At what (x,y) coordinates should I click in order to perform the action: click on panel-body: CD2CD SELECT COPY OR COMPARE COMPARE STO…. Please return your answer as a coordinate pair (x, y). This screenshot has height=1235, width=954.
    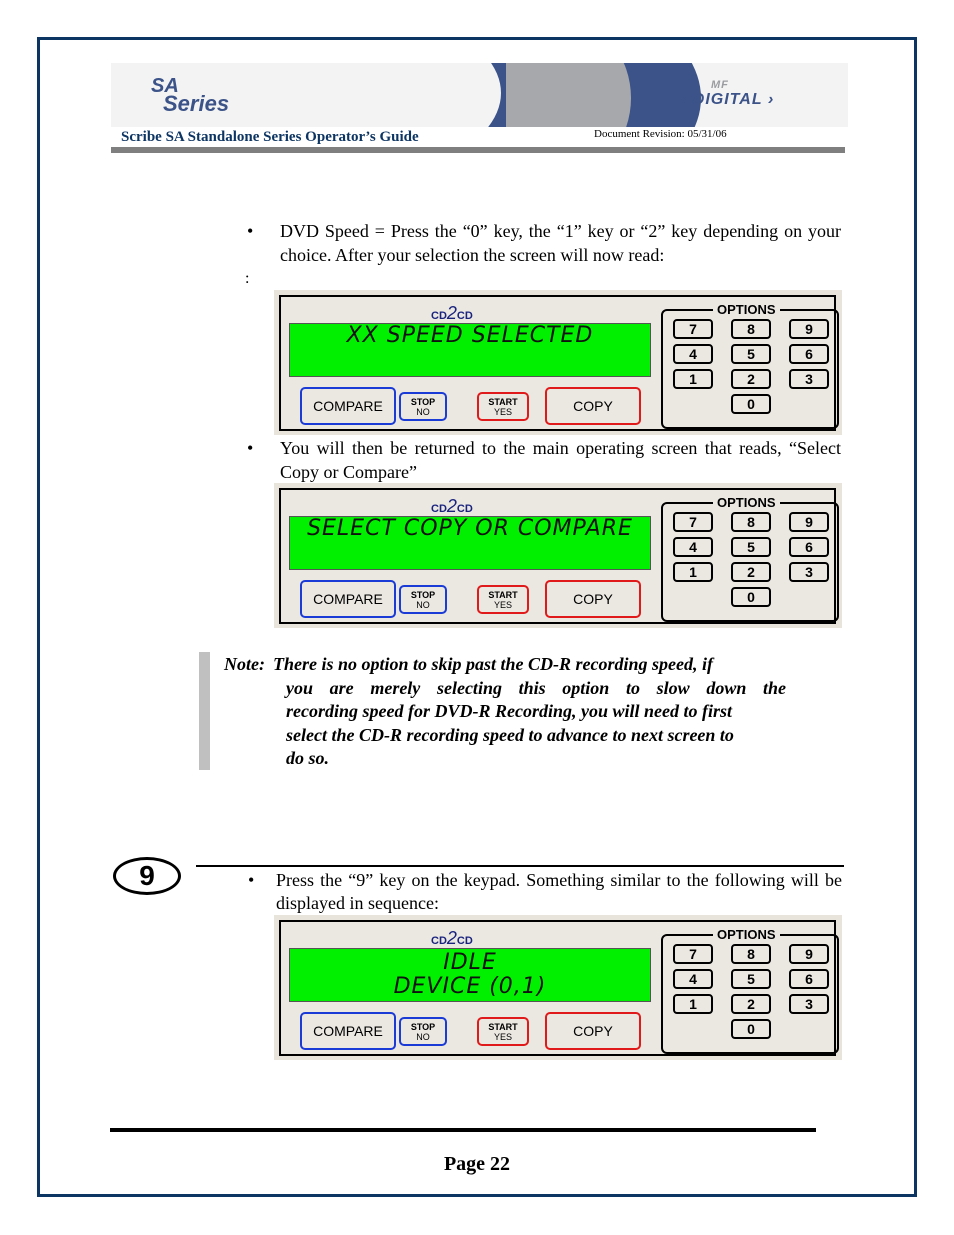
    Looking at the image, I should click on (559, 556).